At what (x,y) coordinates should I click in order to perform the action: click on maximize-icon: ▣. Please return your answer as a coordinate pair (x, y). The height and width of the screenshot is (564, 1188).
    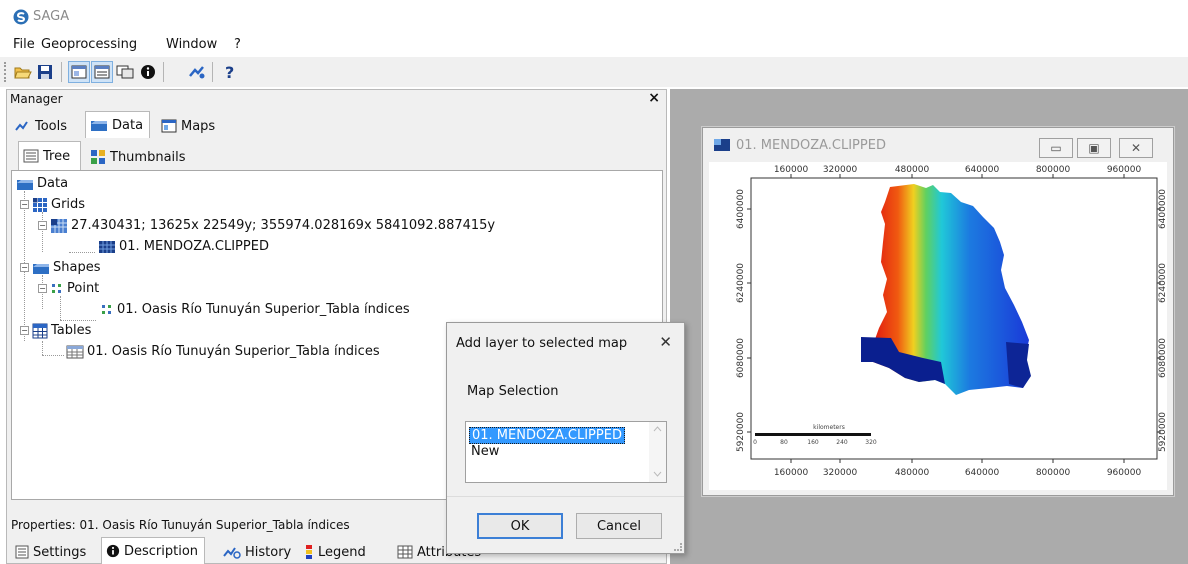
    Looking at the image, I should click on (1094, 148).